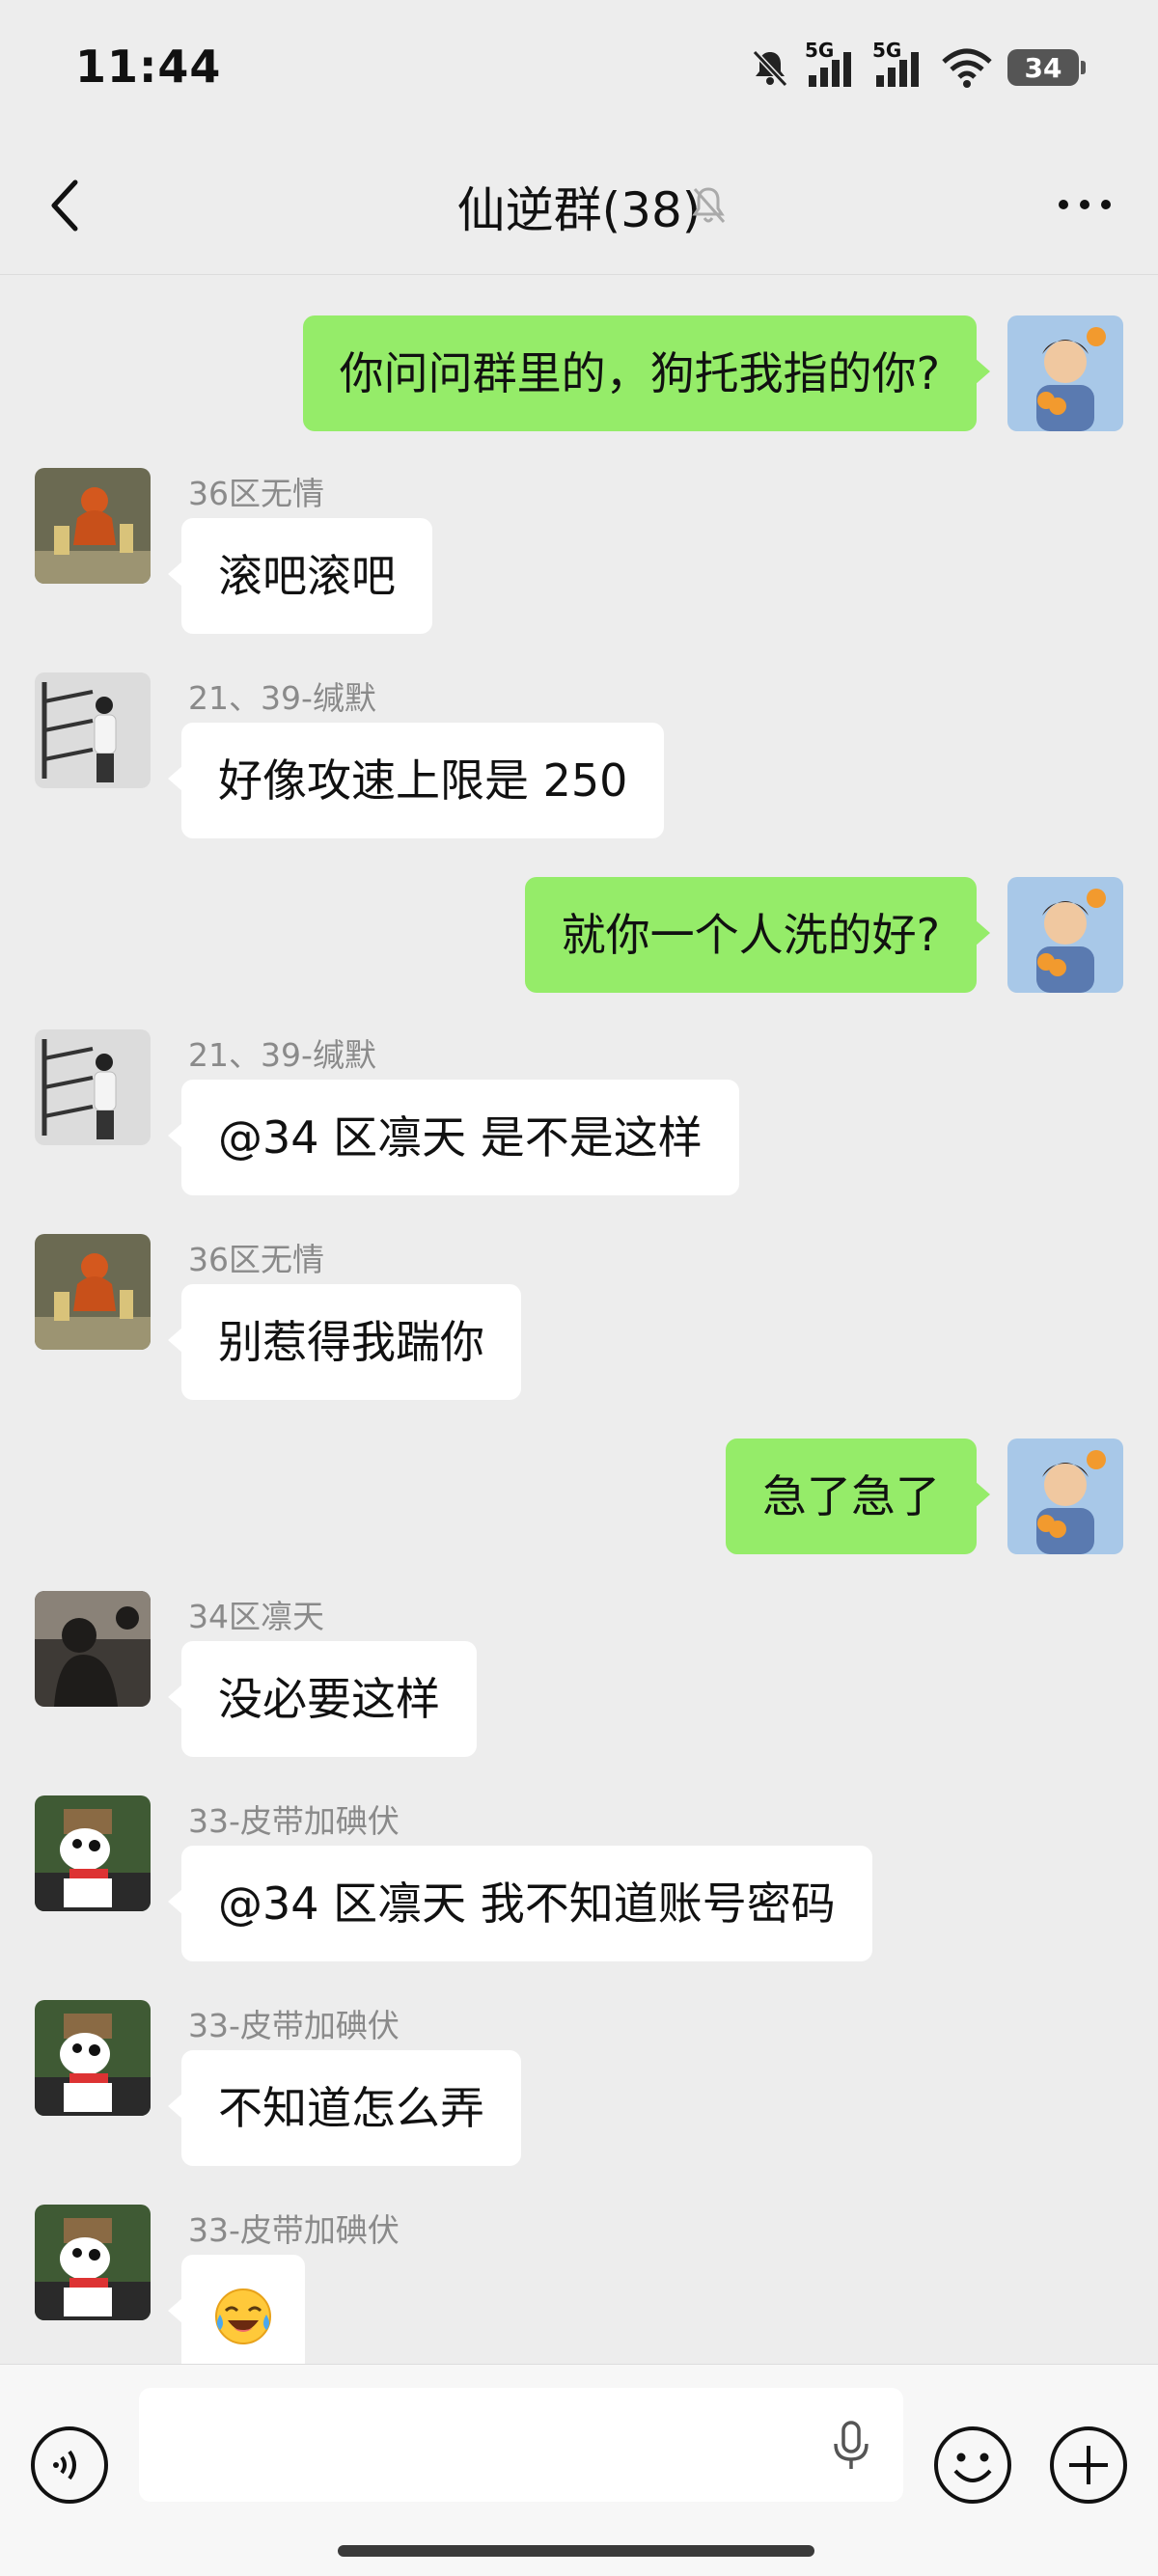  I want to click on smiley-icon, so click(972, 2465).